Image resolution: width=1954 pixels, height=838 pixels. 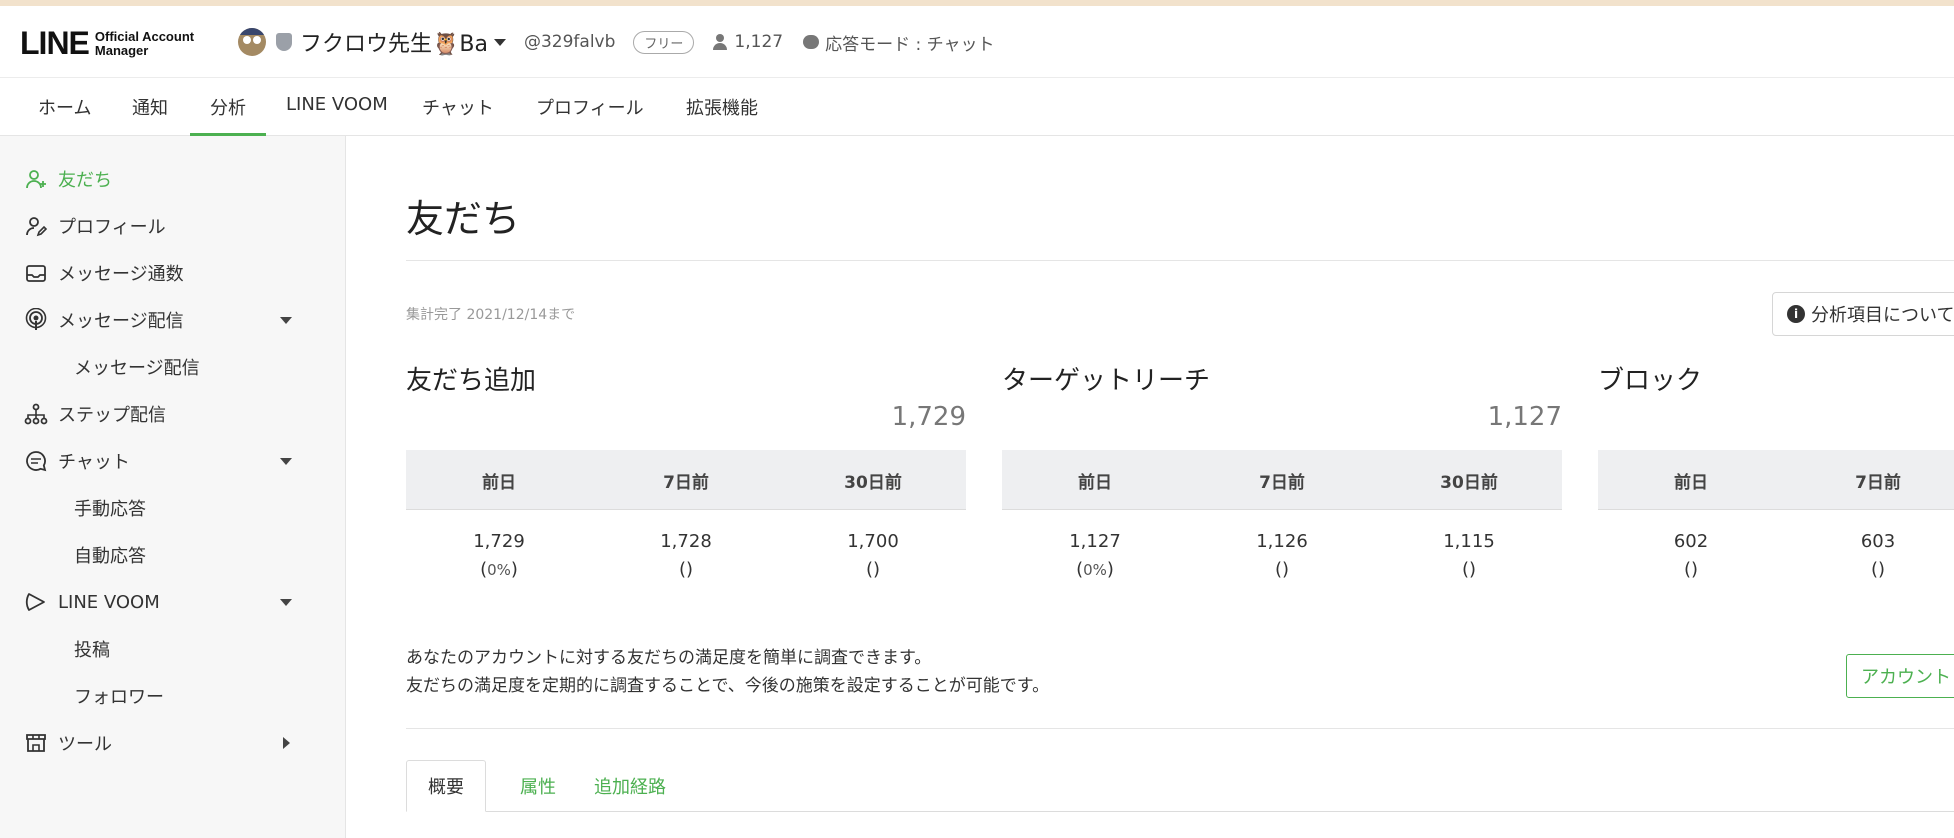 I want to click on card-total: 1,729, so click(x=928, y=417).